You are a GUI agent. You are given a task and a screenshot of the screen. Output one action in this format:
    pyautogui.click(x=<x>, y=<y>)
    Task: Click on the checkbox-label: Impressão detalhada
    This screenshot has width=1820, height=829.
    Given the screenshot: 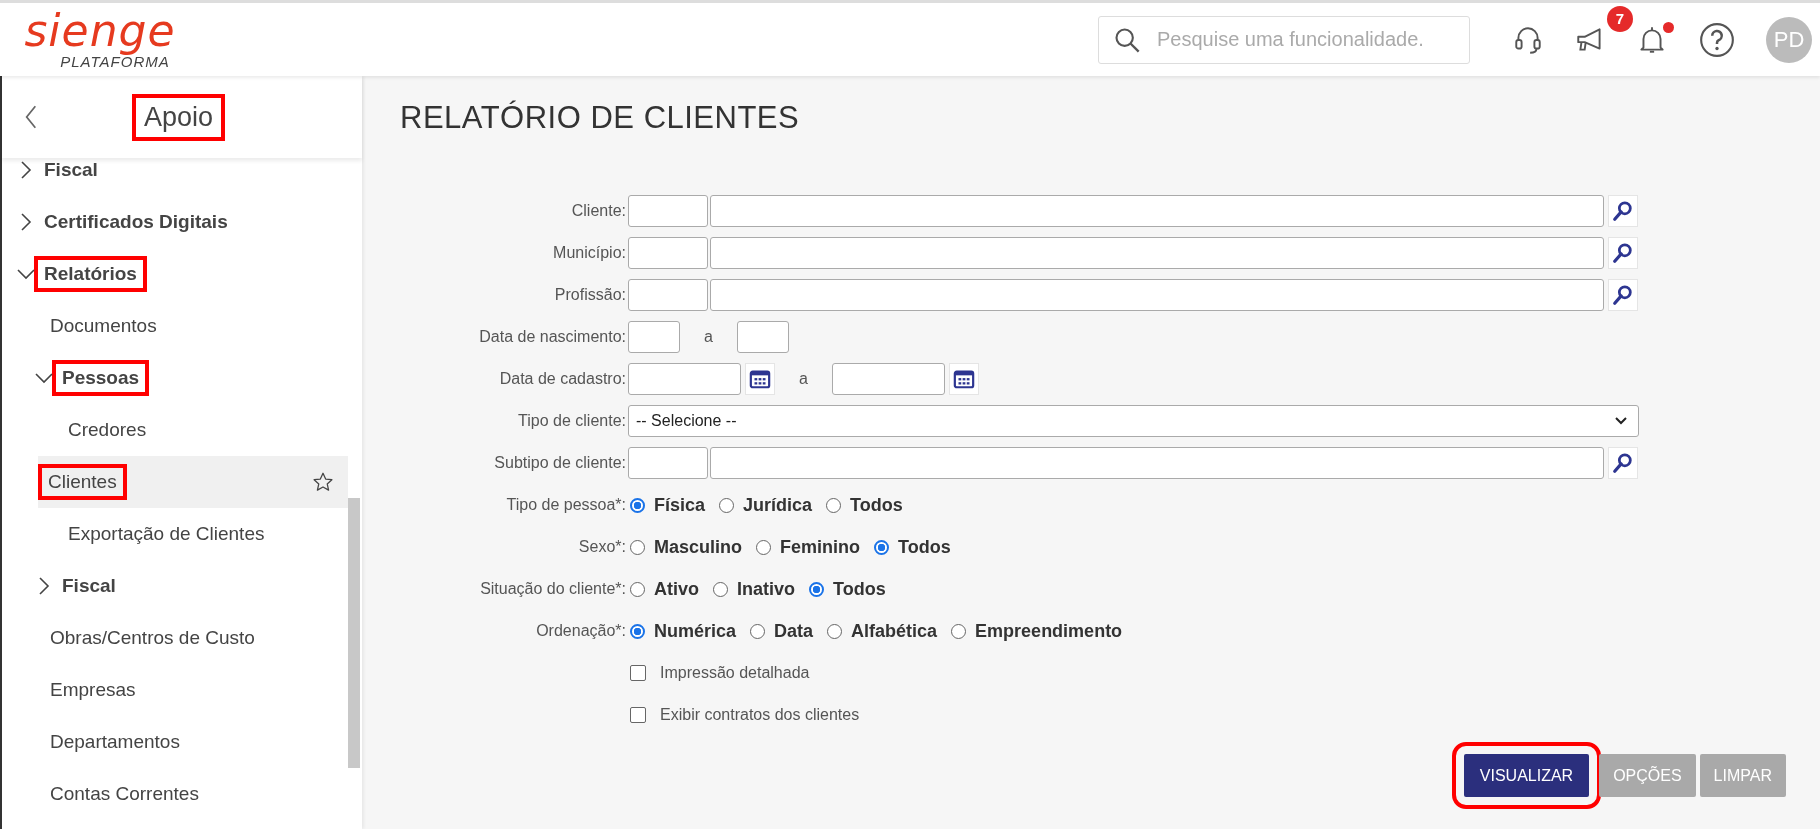 What is the action you would take?
    pyautogui.click(x=735, y=673)
    